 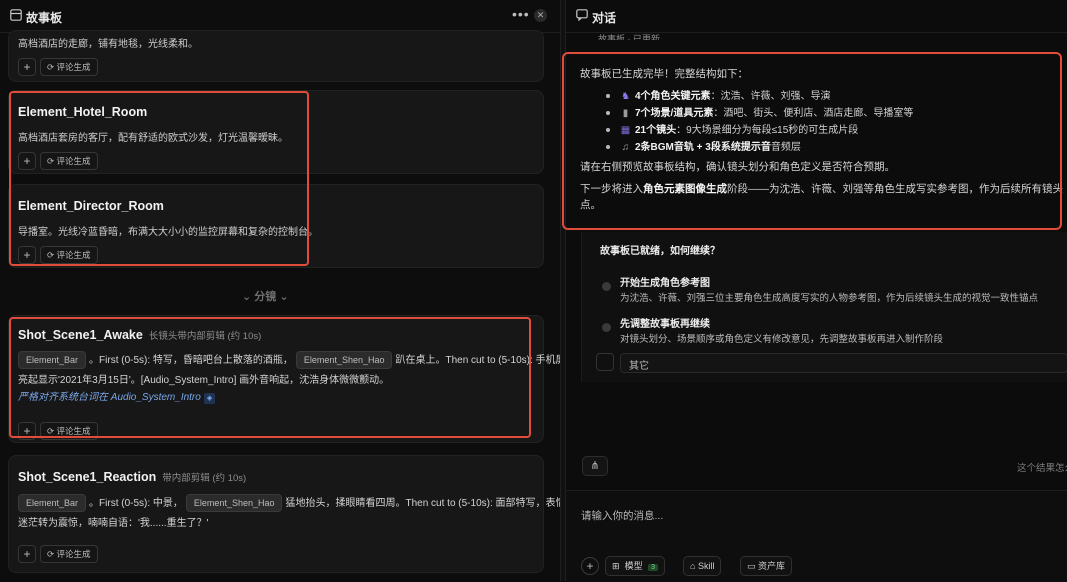 I want to click on shot-subtitle: 长镜头带内部剪辑 (约 10s), so click(x=205, y=336).